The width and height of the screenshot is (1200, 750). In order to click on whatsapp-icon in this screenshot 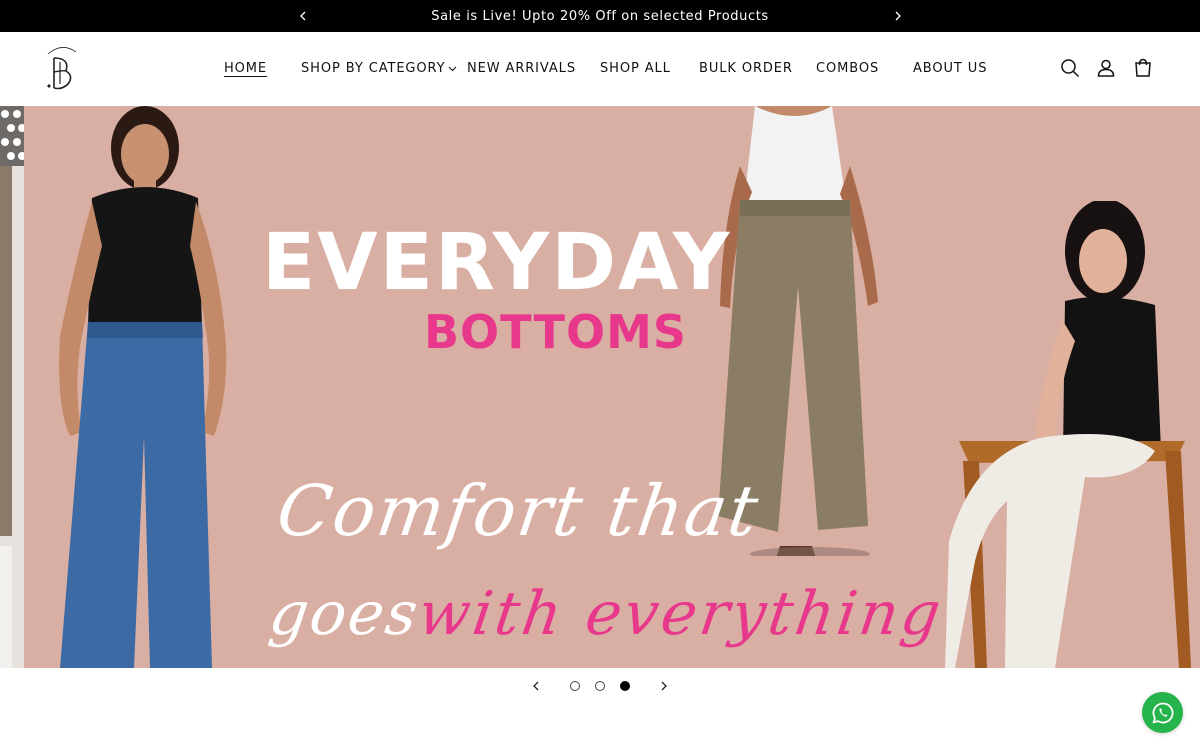, I will do `click(1162, 712)`.